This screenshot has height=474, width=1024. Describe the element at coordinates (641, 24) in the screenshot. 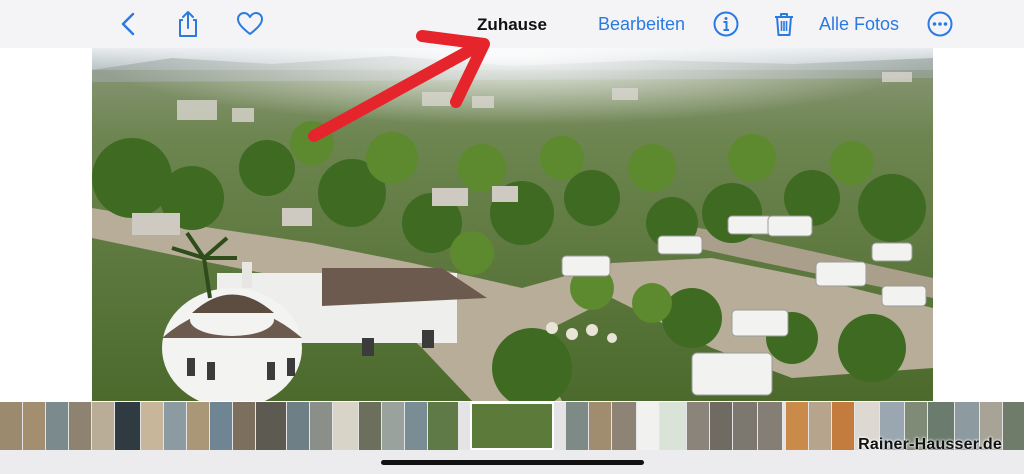

I see `edit-button: Bearbeiten` at that location.